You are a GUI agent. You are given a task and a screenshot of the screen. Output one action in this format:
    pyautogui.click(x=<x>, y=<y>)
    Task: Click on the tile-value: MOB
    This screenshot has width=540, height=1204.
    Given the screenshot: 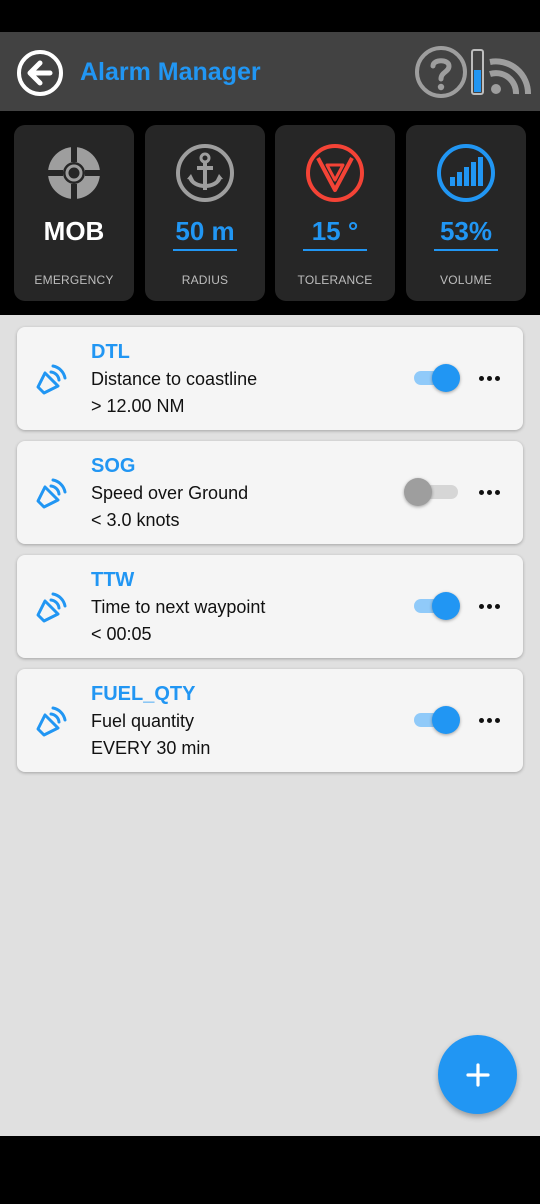 What is the action you would take?
    pyautogui.click(x=74, y=231)
    